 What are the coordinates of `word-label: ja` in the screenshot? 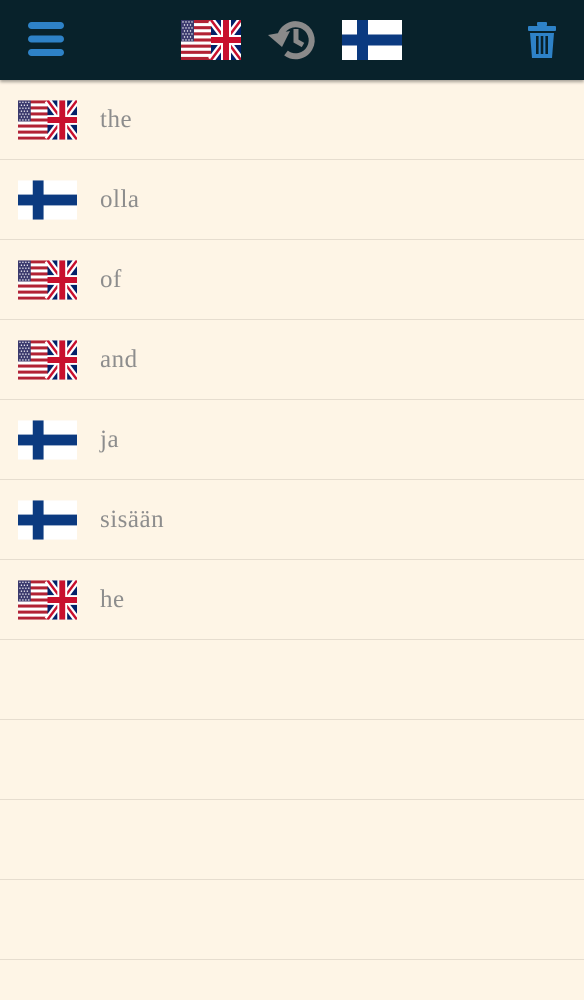 It's located at (110, 439).